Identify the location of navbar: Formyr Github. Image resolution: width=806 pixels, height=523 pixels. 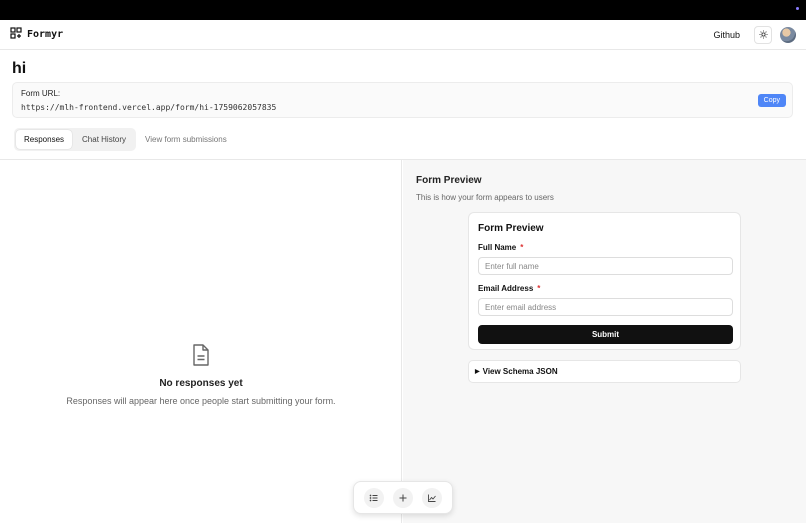
(403, 35).